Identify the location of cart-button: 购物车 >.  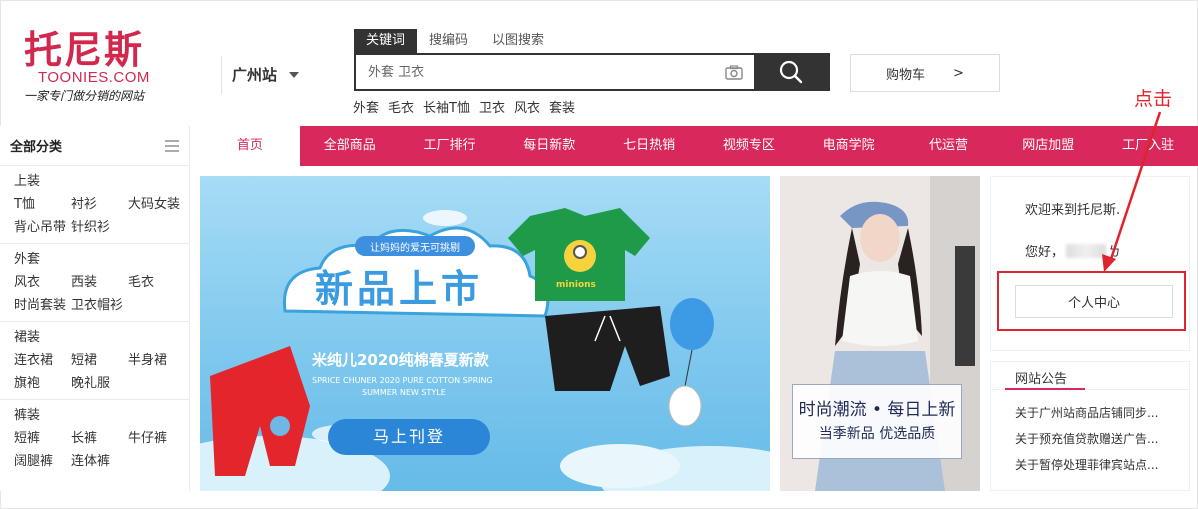
(925, 73).